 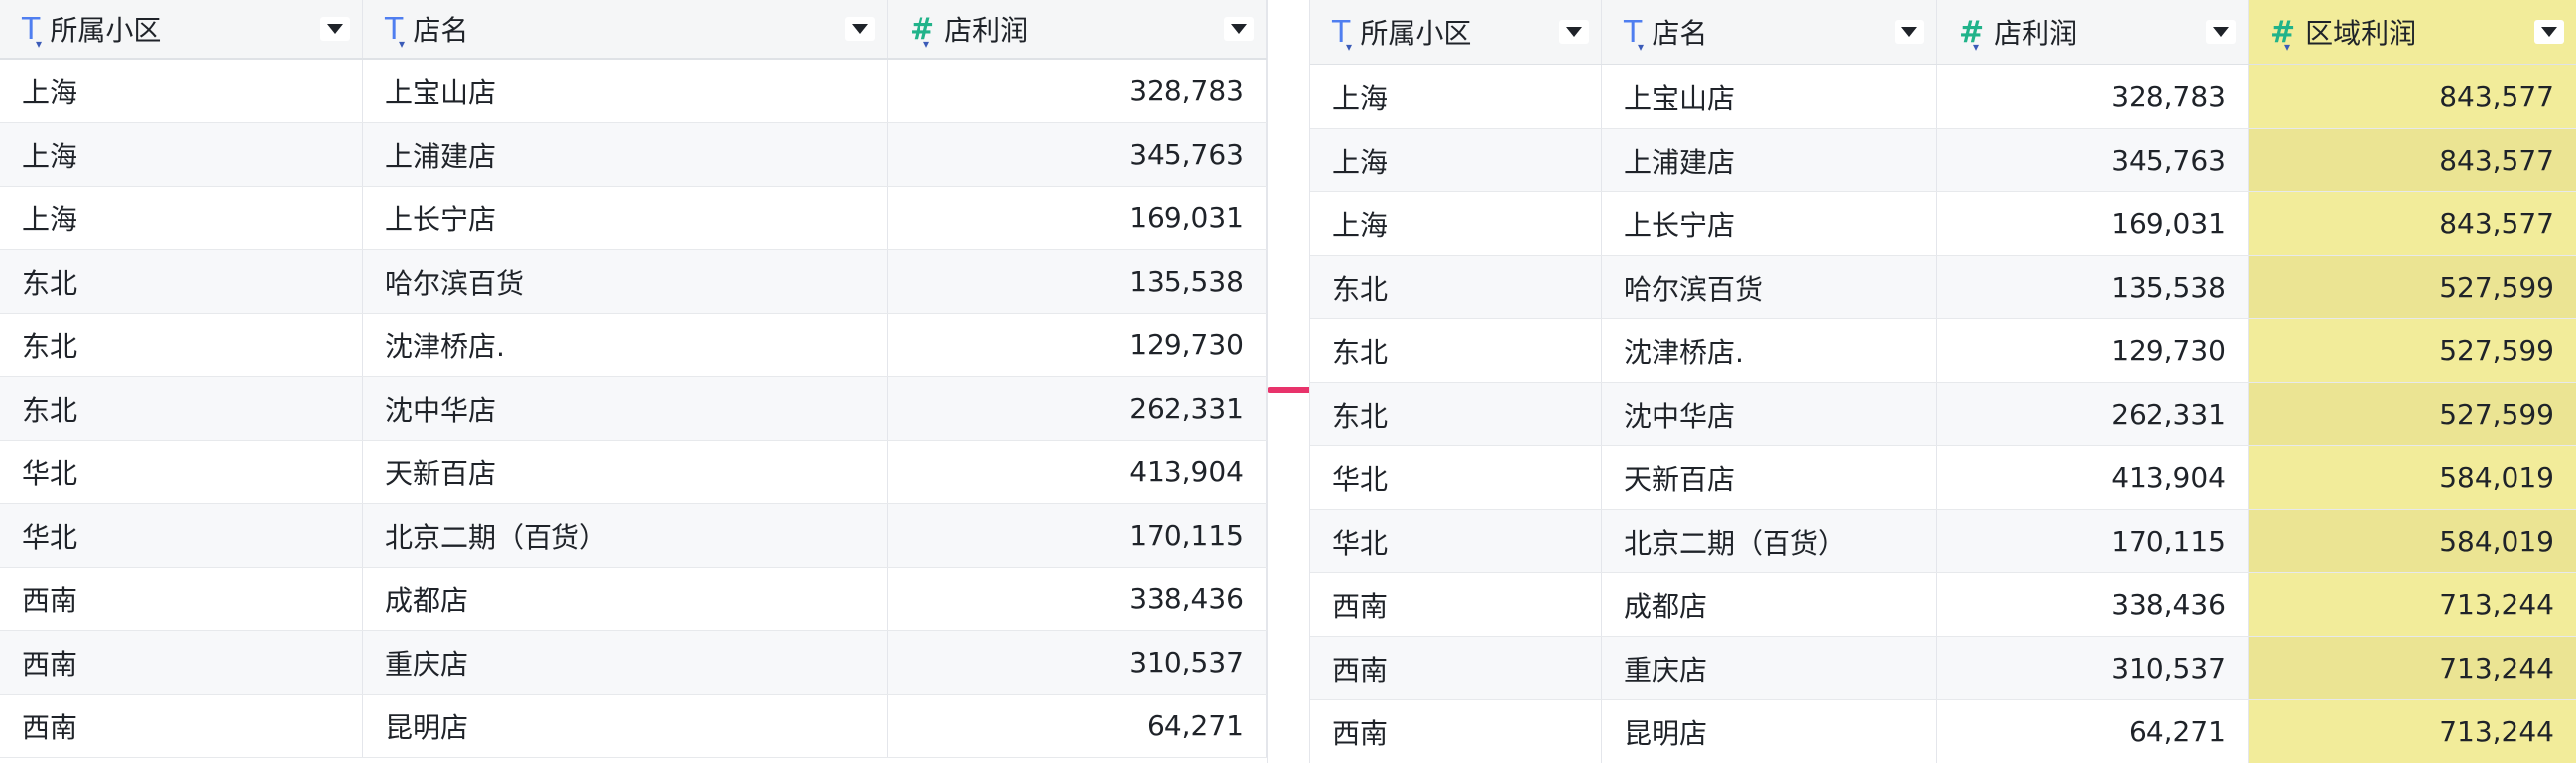 I want to click on number-type-icon: # ▾, so click(x=1972, y=34).